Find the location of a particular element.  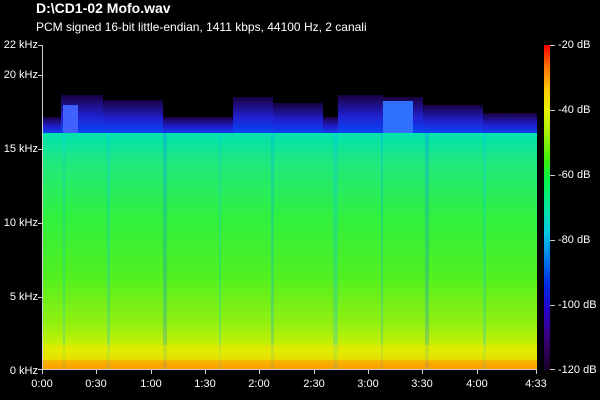

cbar-label-minus20: -20 dB is located at coordinates (574, 45).